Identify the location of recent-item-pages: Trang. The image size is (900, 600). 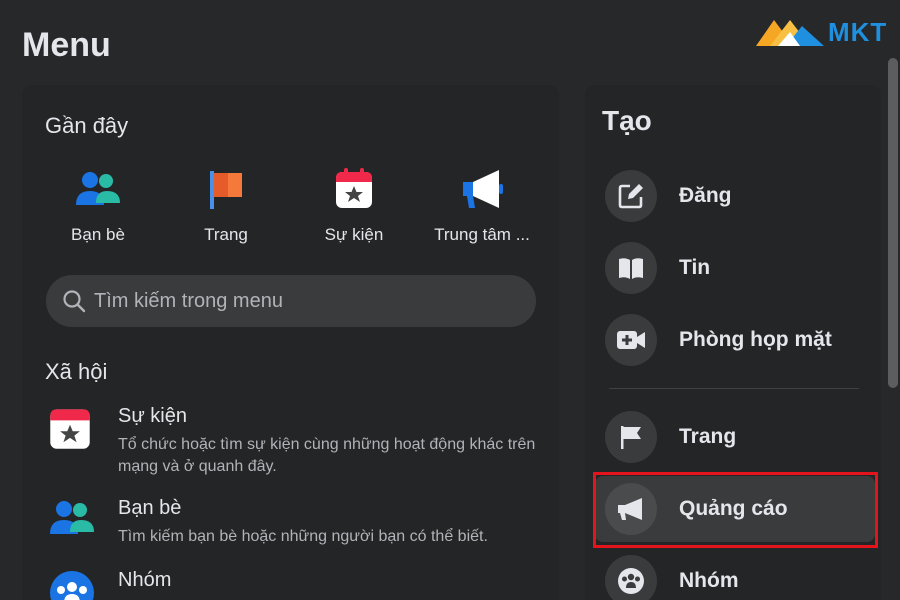
(226, 210).